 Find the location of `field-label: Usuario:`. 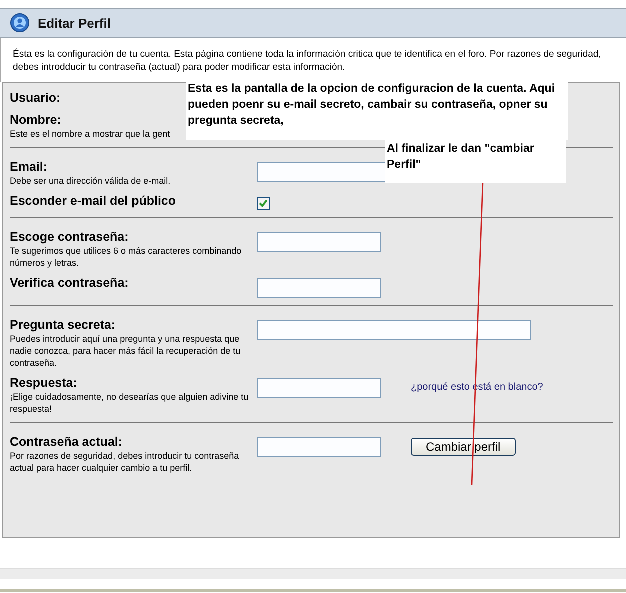

field-label: Usuario: is located at coordinates (35, 98).